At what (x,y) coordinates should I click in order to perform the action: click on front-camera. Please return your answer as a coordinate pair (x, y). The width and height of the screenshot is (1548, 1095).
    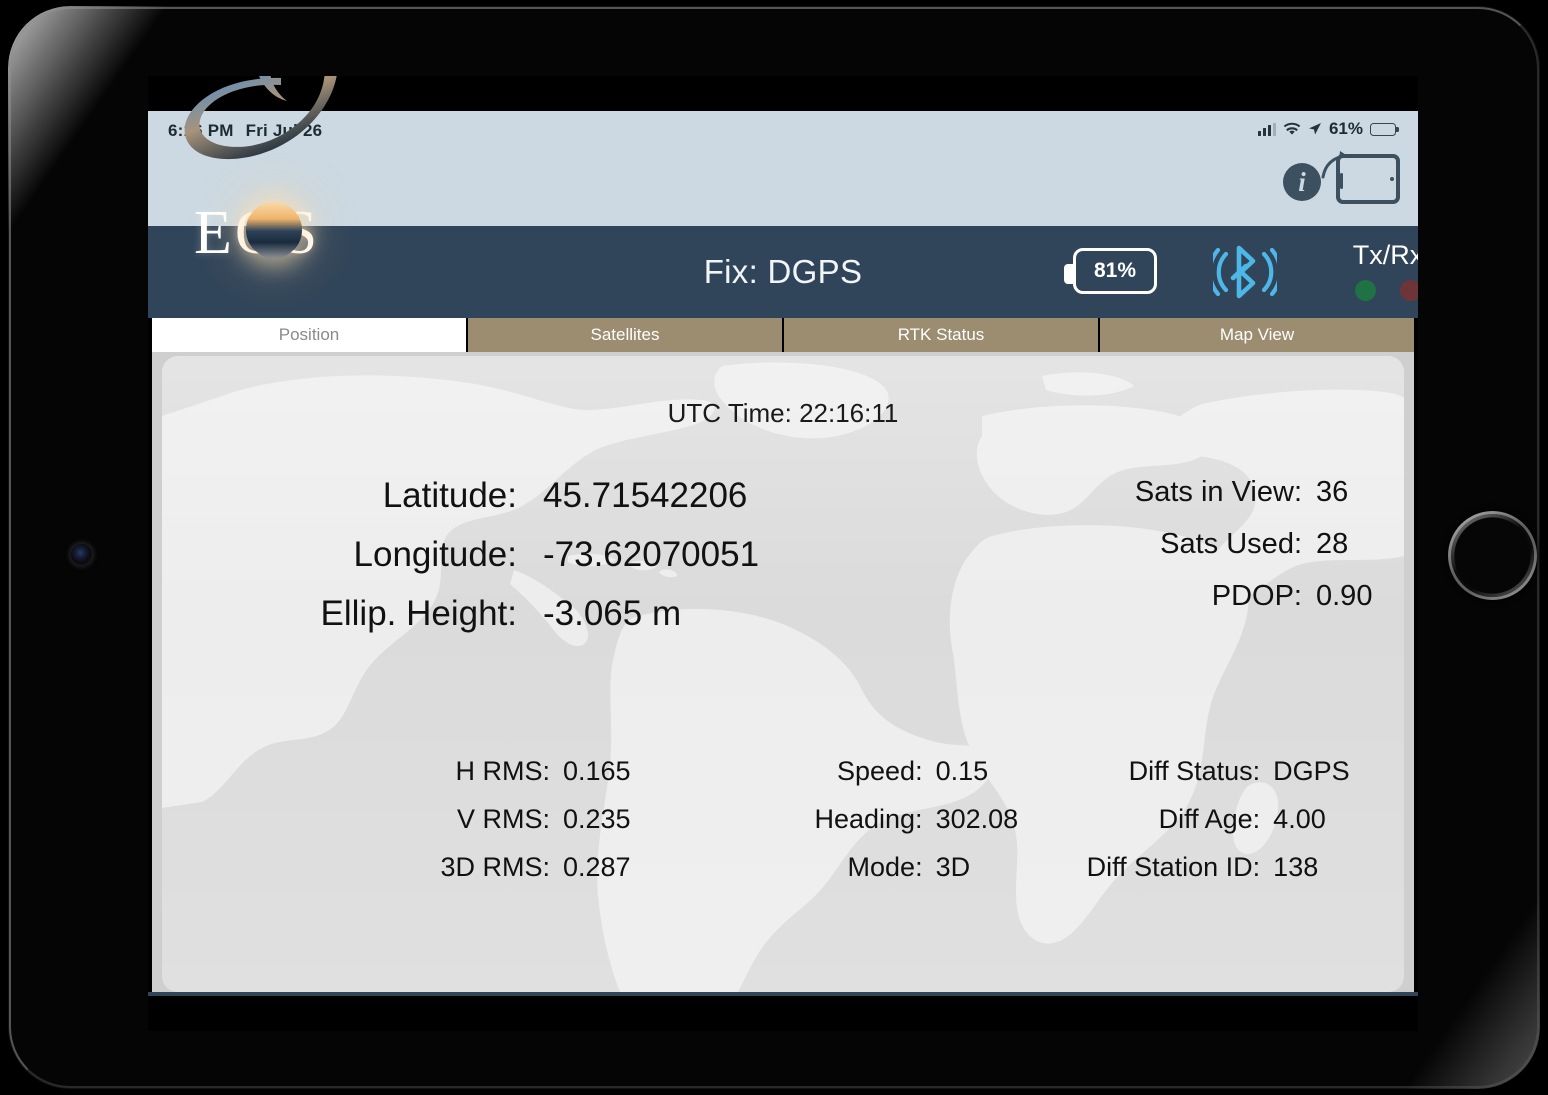
    Looking at the image, I should click on (81, 554).